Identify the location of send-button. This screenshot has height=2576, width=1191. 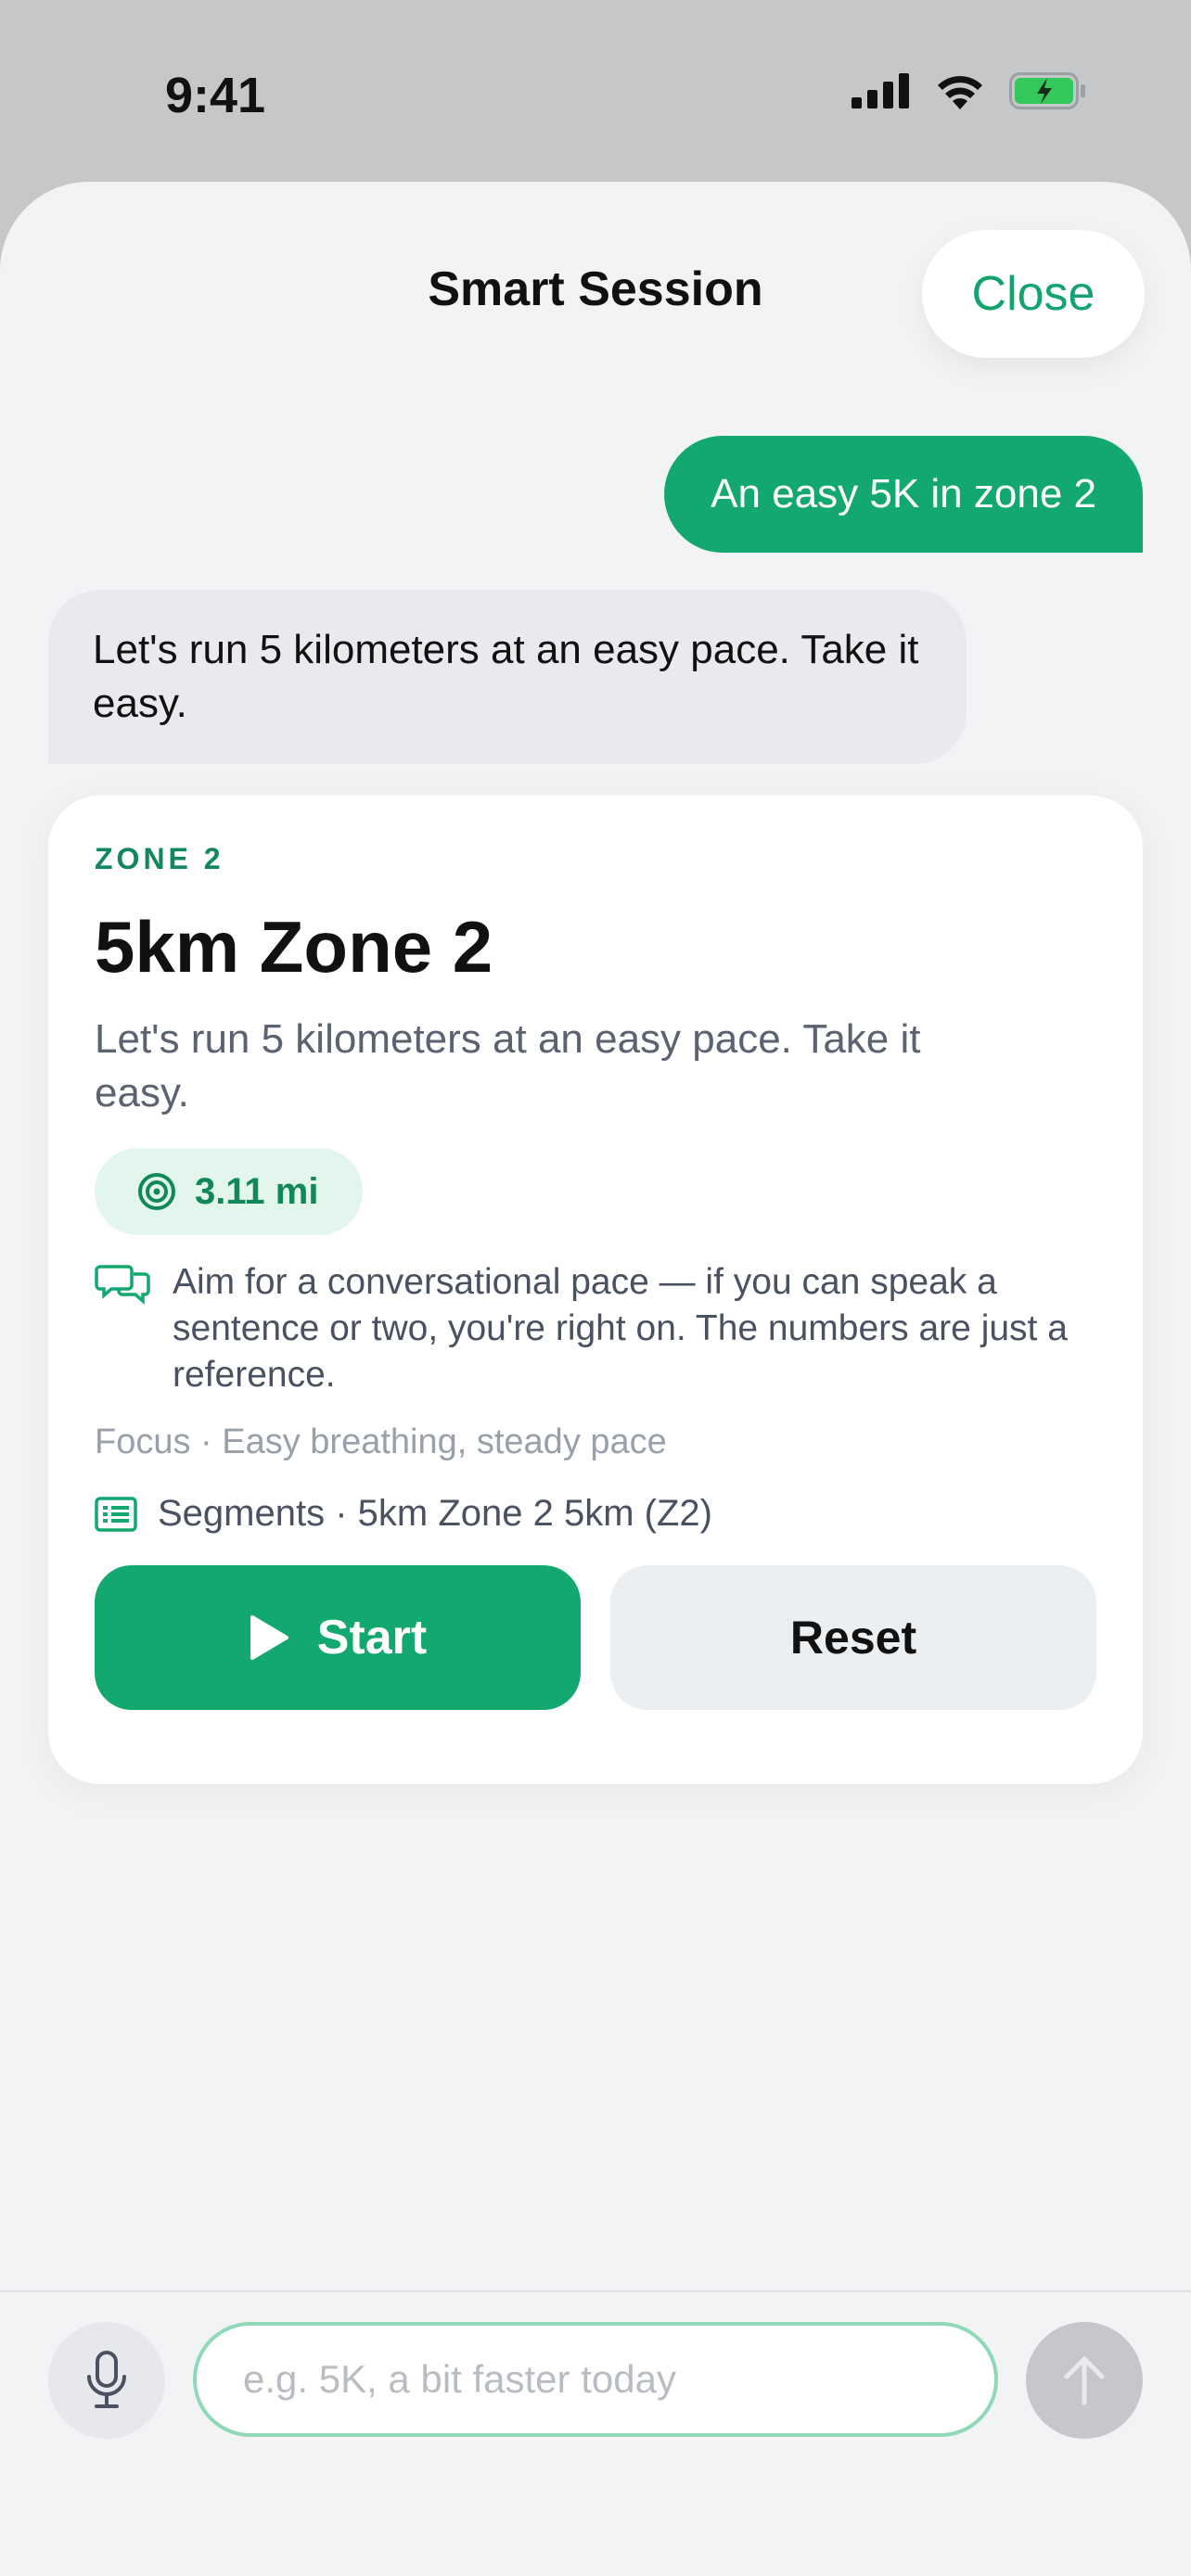
(1084, 2380).